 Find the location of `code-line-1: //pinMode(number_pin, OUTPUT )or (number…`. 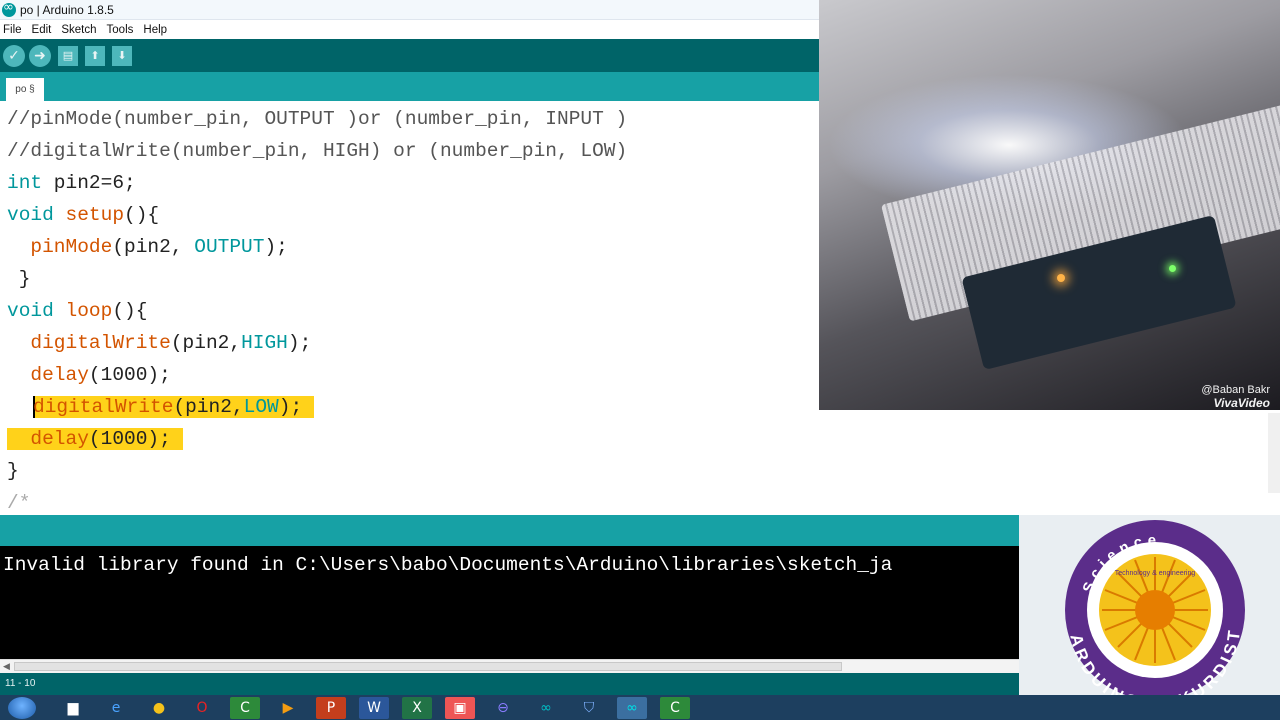

code-line-1: //pinMode(number_pin, OUTPUT )or (number… is located at coordinates (317, 119).